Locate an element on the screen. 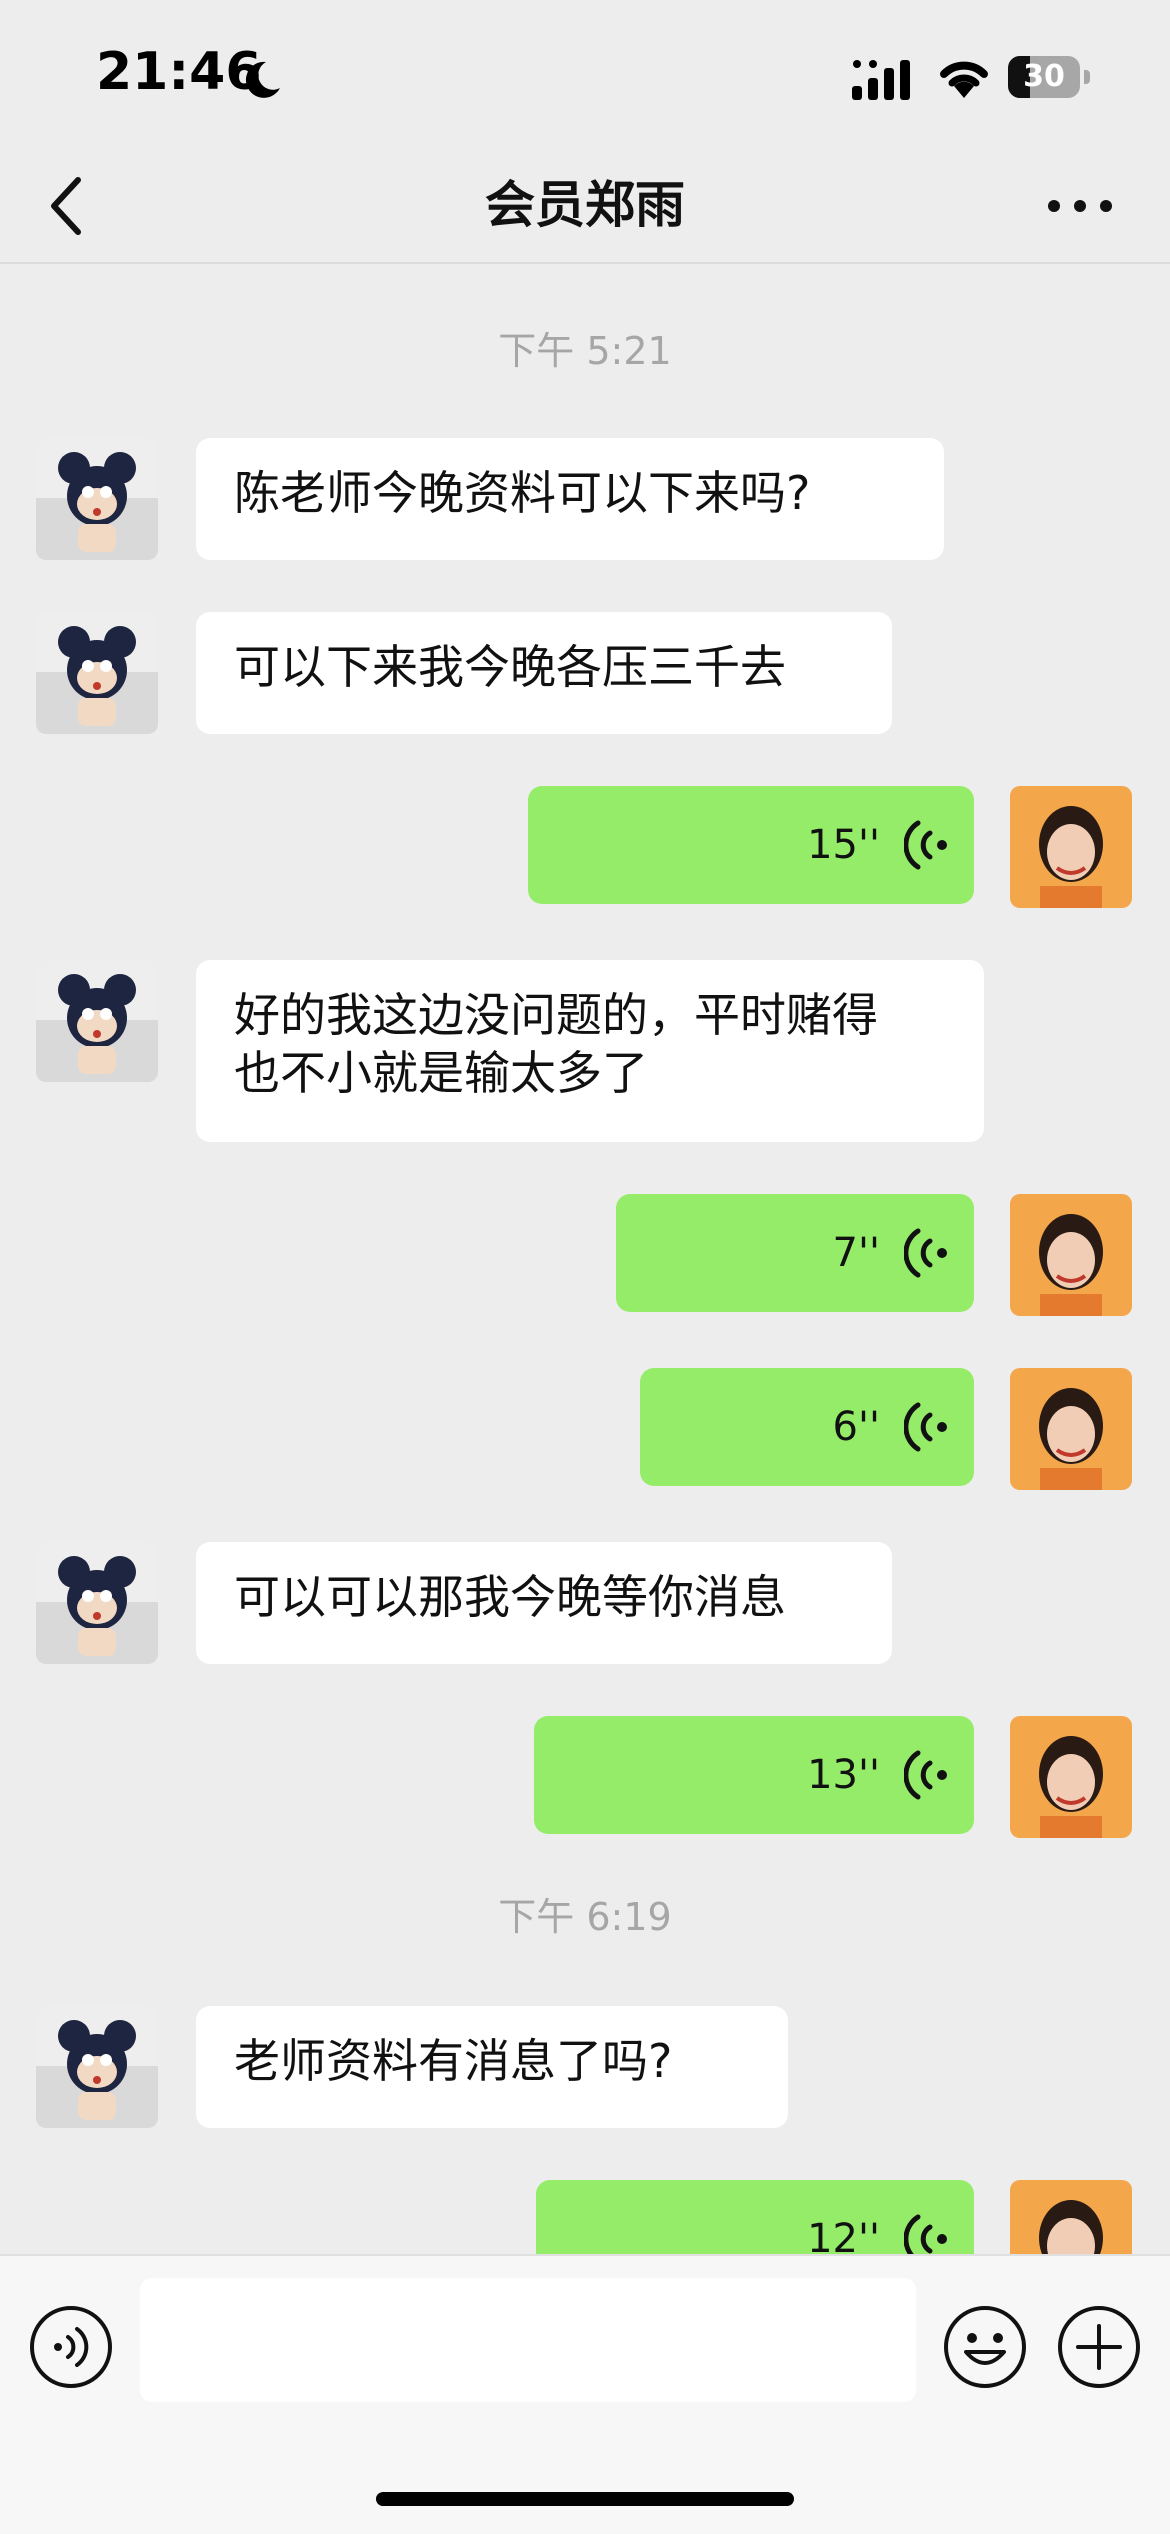  battery-percent: 30 is located at coordinates (1044, 76).